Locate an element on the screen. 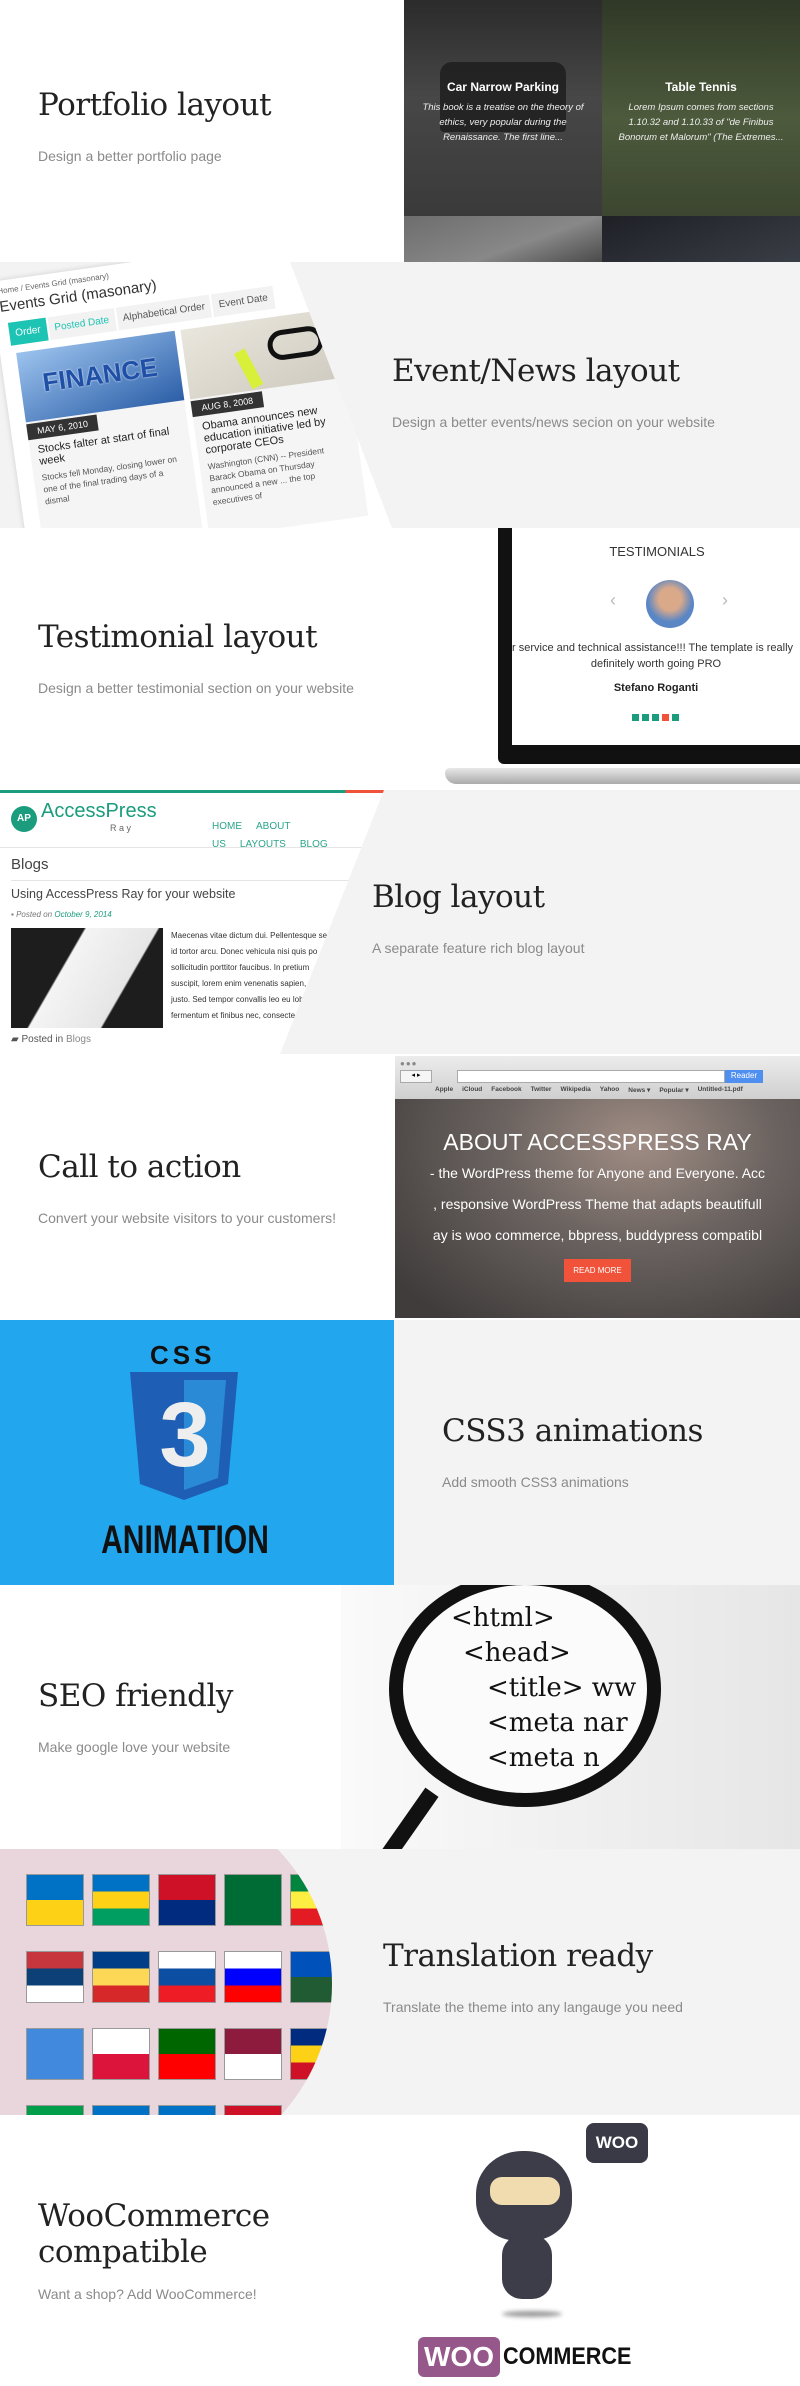  bookmark-item: Yahoo is located at coordinates (610, 1090).